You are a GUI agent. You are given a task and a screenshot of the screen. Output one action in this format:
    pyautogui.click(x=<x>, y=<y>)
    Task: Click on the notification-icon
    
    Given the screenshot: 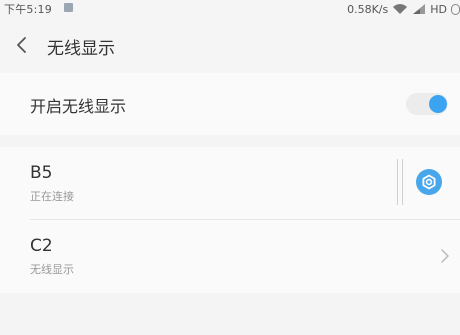 What is the action you would take?
    pyautogui.click(x=68, y=7)
    